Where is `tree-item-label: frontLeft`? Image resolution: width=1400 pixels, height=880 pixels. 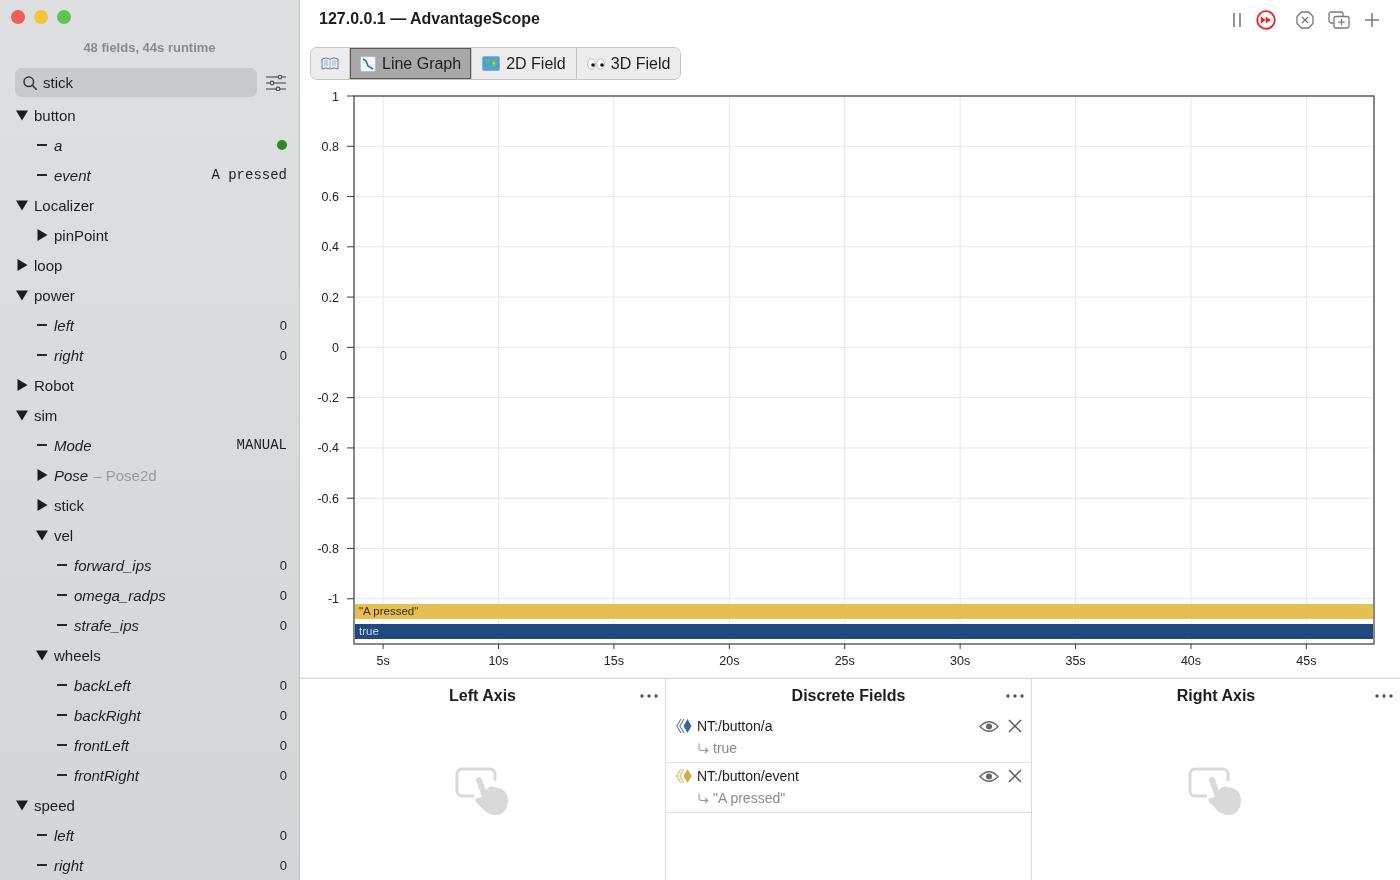
tree-item-label: frontLeft is located at coordinates (102, 745).